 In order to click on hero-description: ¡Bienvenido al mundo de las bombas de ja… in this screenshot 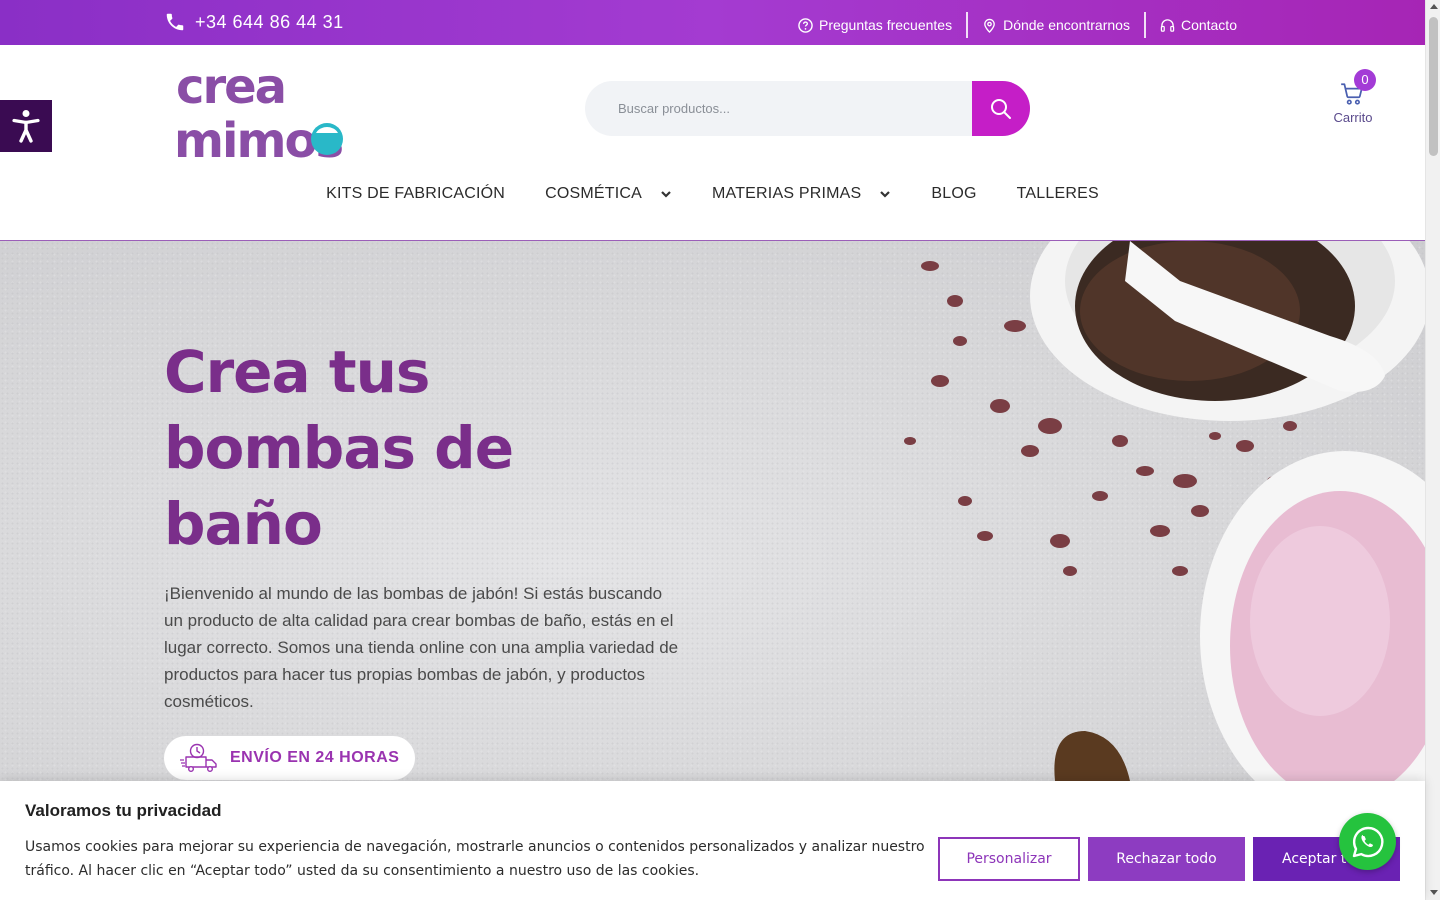, I will do `click(421, 647)`.